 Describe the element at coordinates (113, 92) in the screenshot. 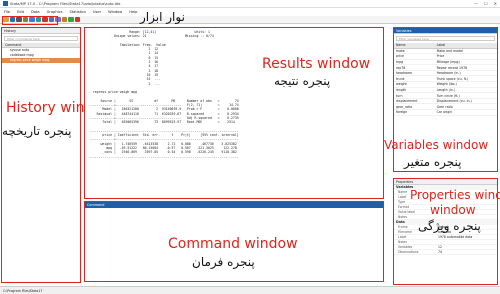

I see `results-line: . regress price weigh mpg` at that location.